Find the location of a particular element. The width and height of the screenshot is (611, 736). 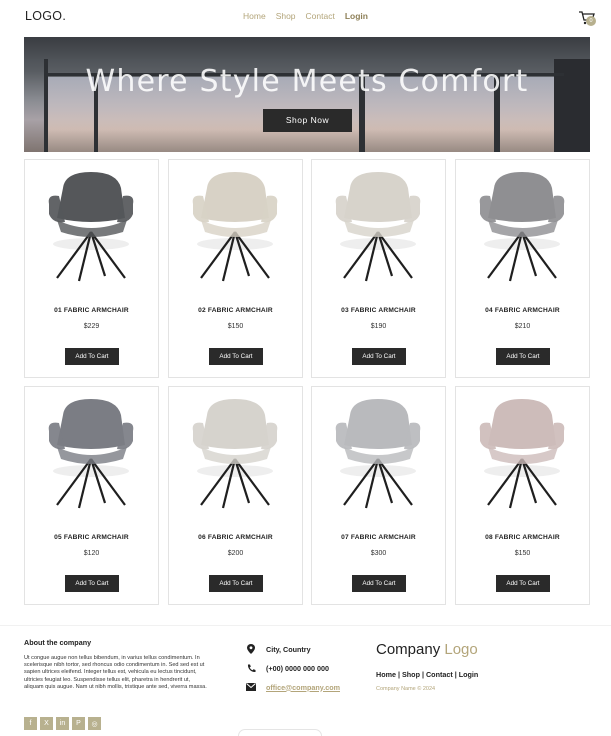

product-card: 05 FABRIC ARMCHAIR $120 Add To Cart is located at coordinates (91, 495).